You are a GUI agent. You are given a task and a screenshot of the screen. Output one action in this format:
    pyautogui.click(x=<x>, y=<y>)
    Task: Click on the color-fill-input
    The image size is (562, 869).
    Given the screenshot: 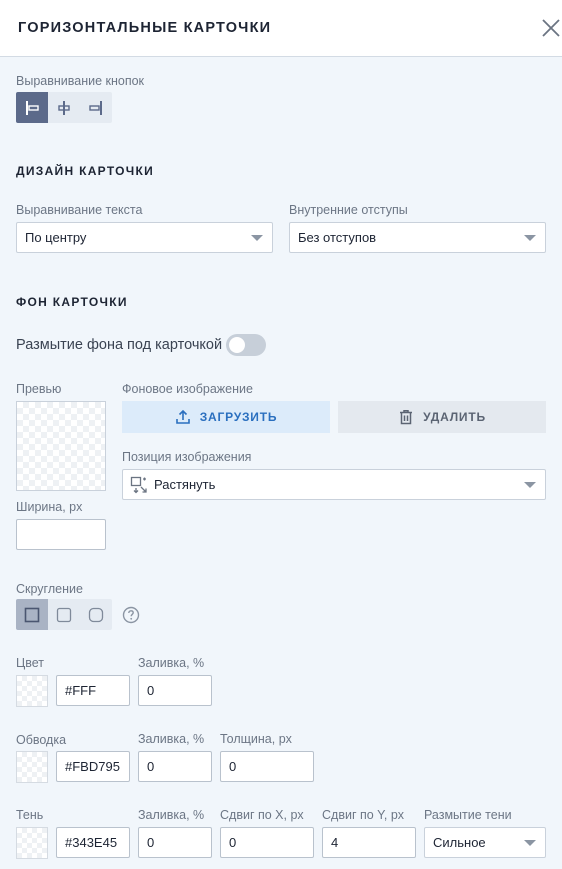 What is the action you would take?
    pyautogui.click(x=175, y=690)
    